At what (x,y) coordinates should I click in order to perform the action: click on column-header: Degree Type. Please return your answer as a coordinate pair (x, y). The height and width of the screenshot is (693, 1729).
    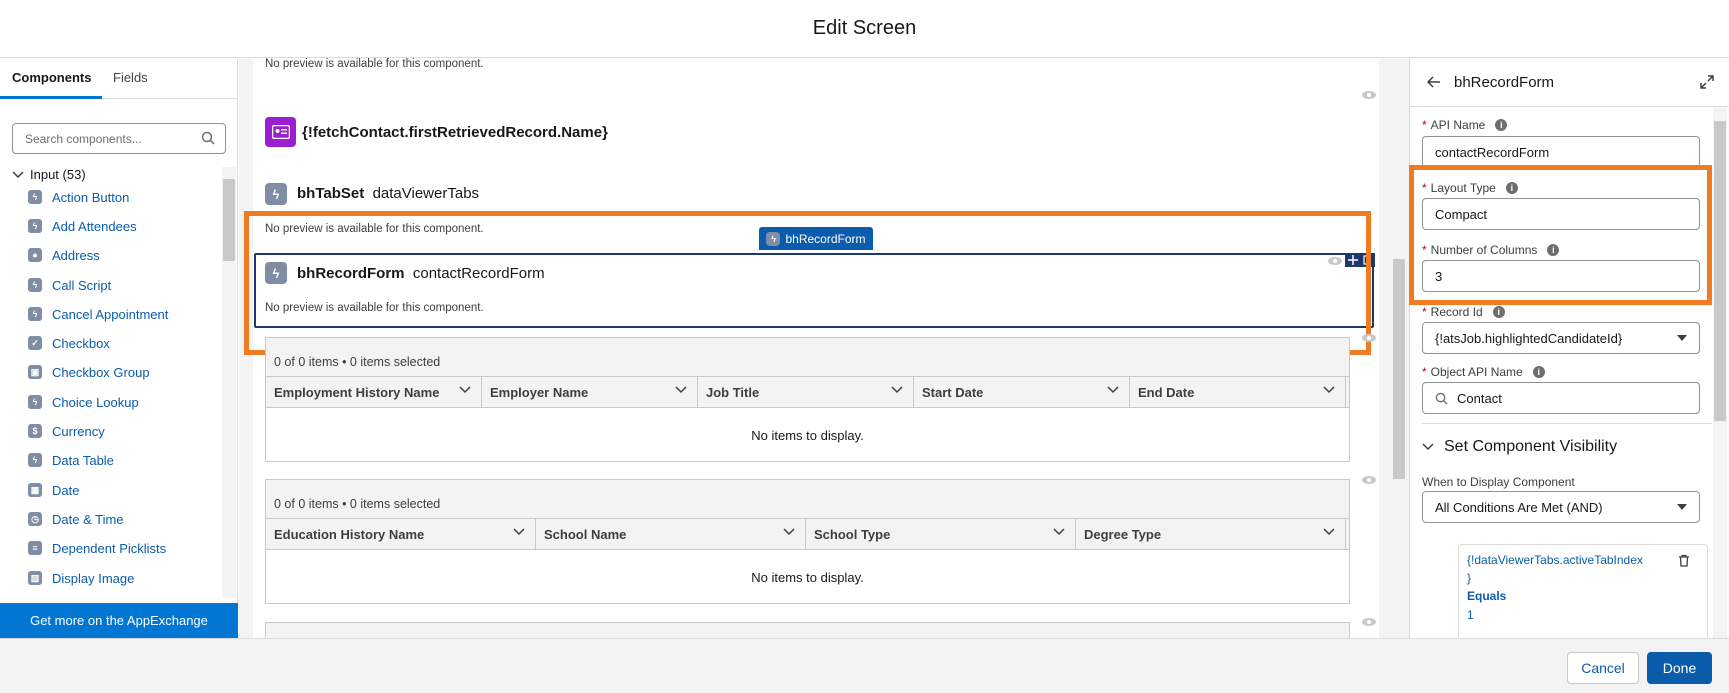
    Looking at the image, I should click on (1211, 534).